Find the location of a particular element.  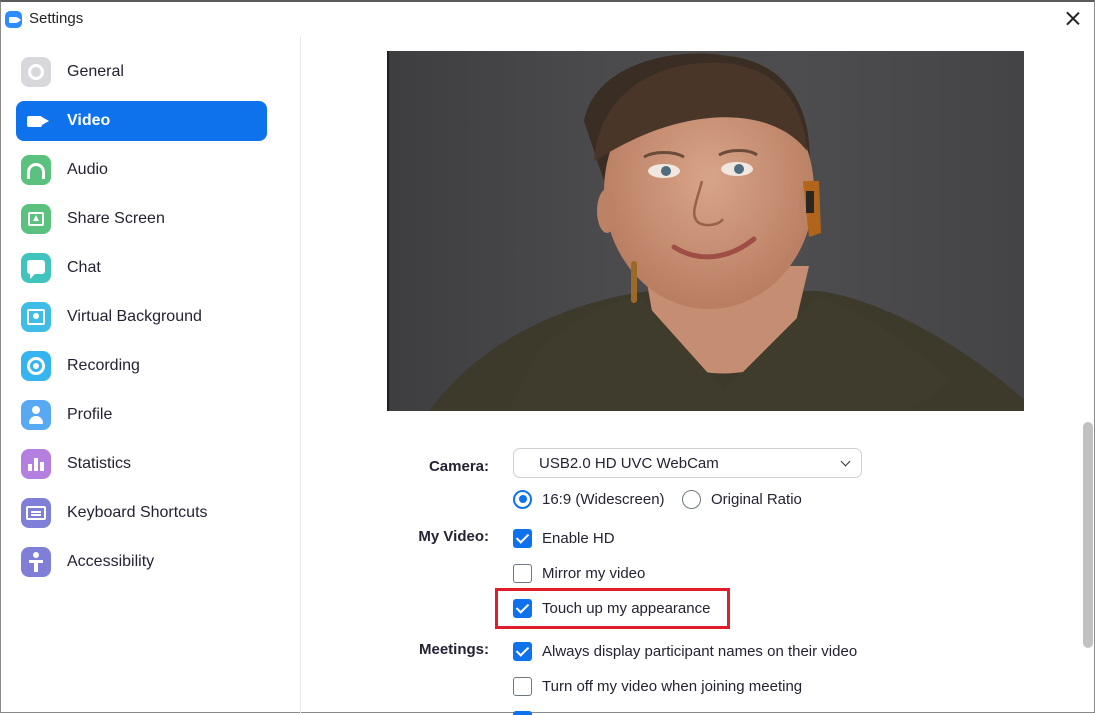

enable-hd-option: Enable HD is located at coordinates (564, 538).